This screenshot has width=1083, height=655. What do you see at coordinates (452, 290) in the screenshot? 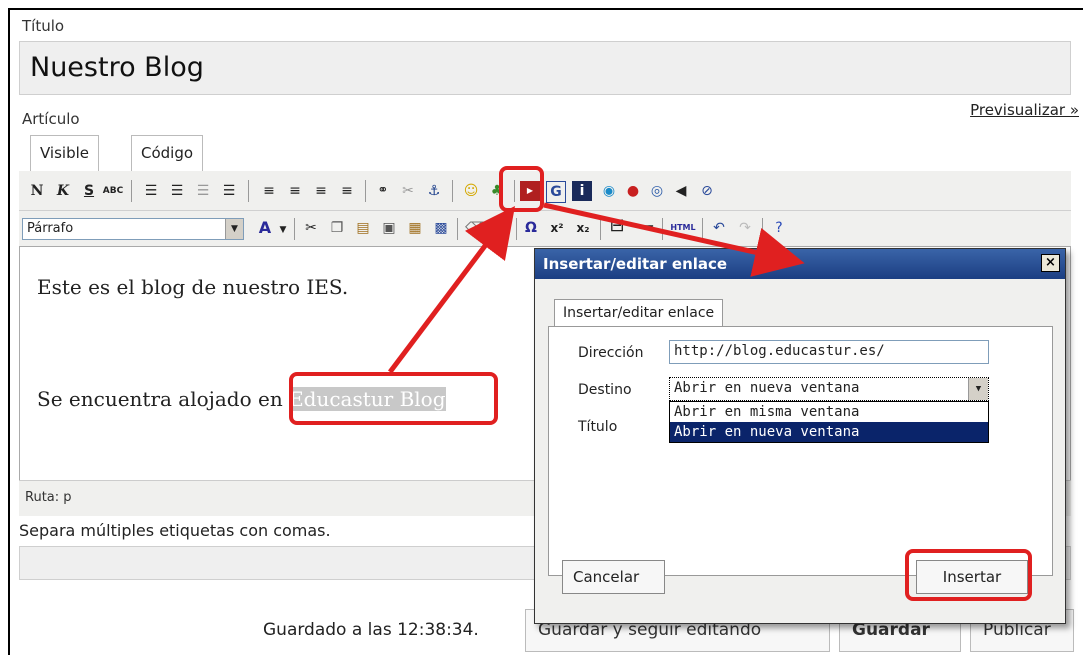
I see `arrow-to-link-button` at bounding box center [452, 290].